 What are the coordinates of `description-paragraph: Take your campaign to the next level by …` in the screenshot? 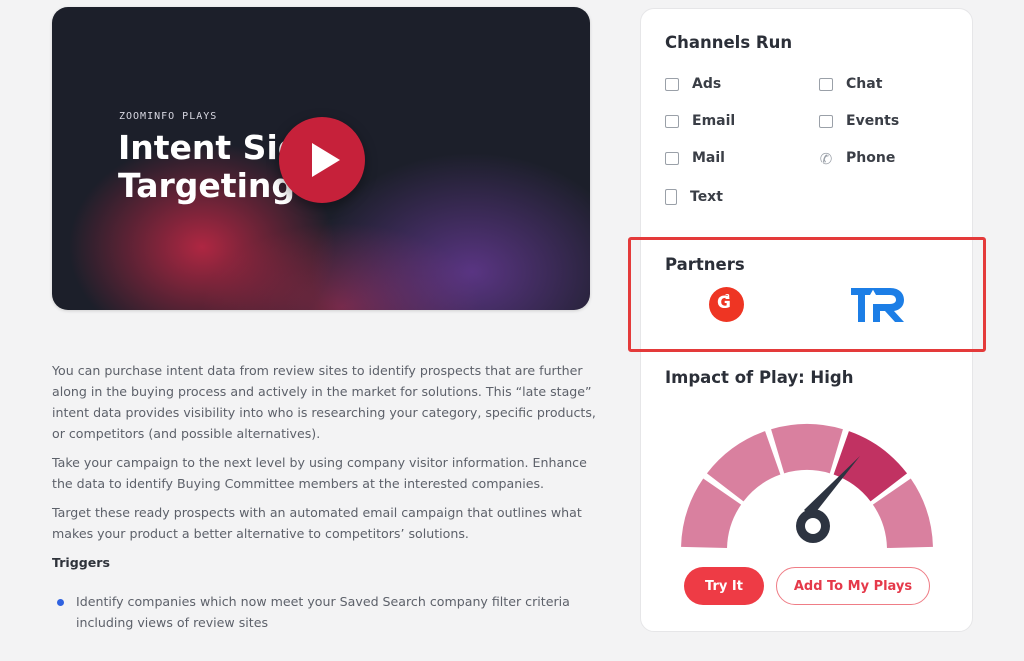 It's located at (319, 473).